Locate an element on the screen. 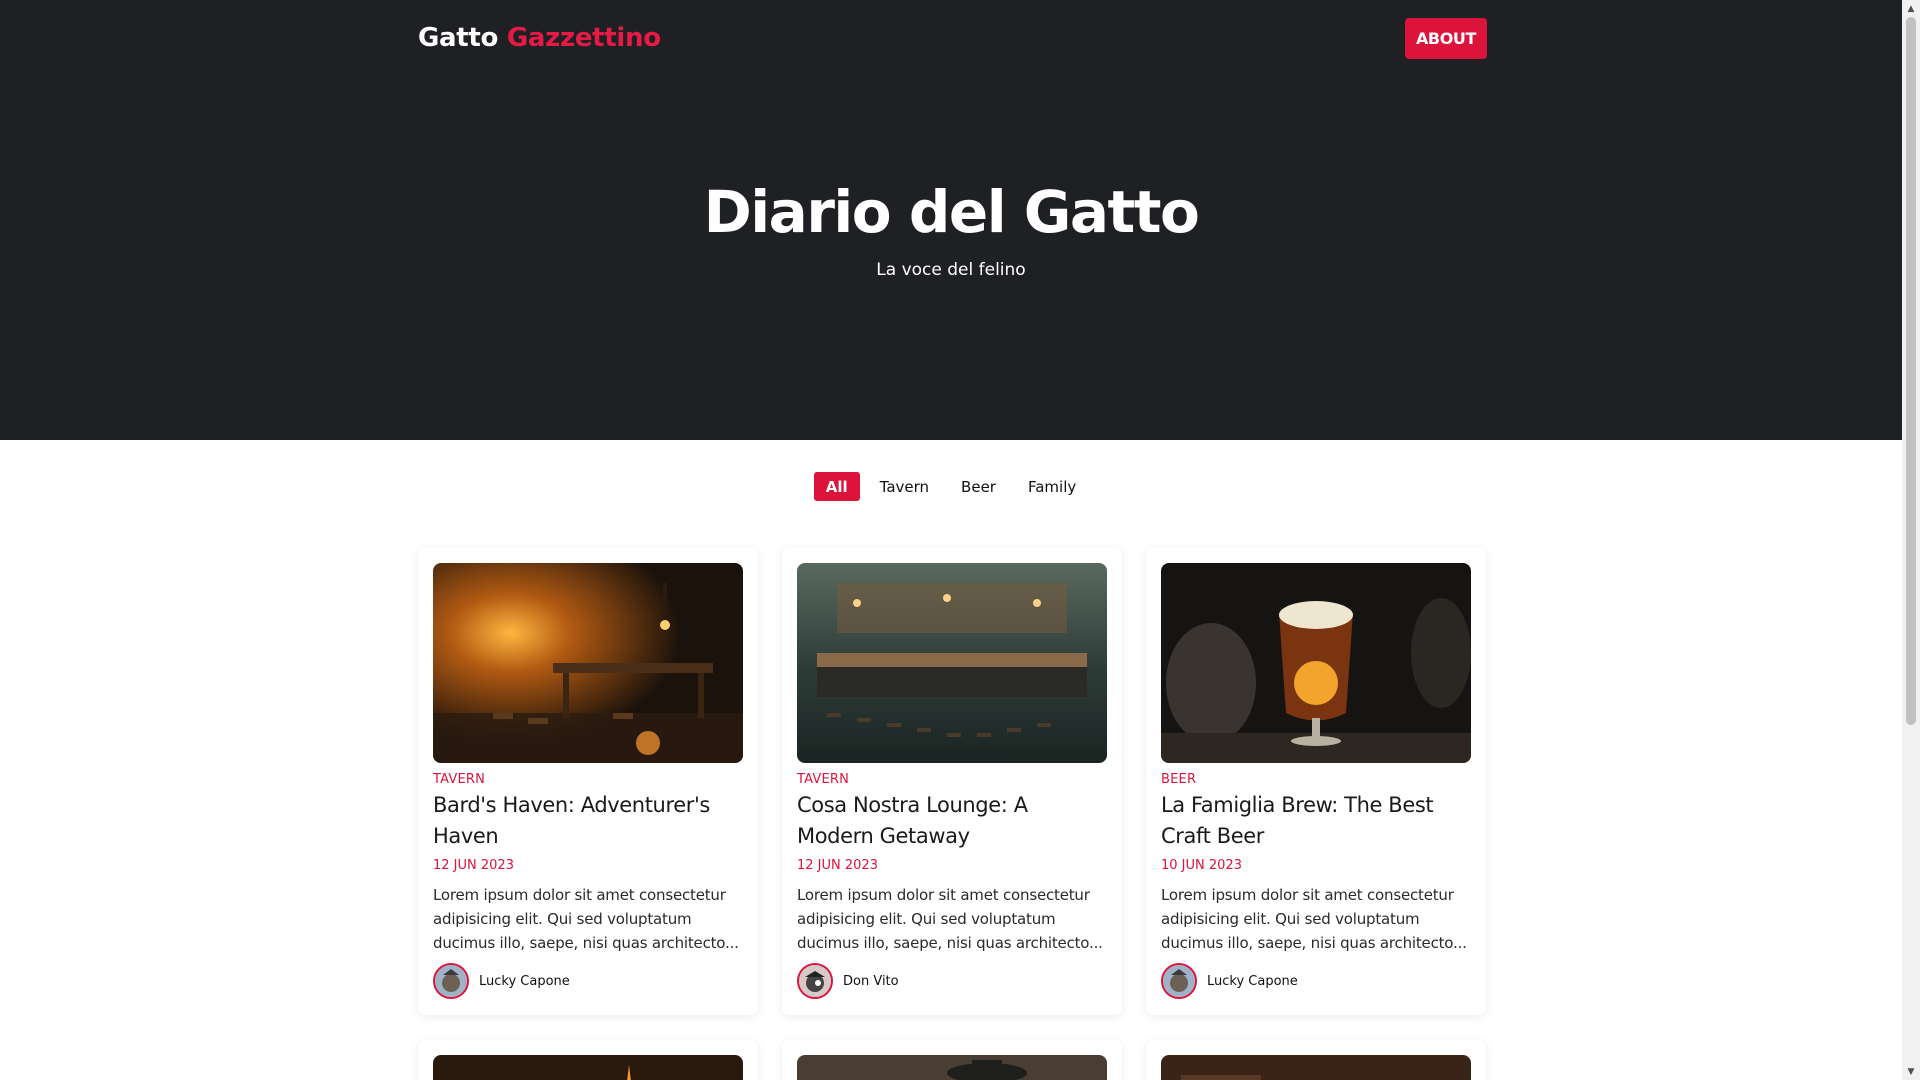 Image resolution: width=1920 pixels, height=1080 pixels. post-title: Bard's Haven: Adventurer's Haven is located at coordinates (588, 821).